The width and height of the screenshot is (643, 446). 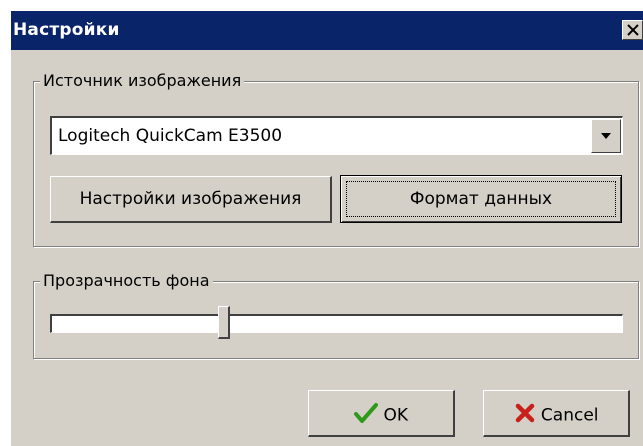 I want to click on image-settings-button-label: Настройки изображения, so click(x=190, y=199).